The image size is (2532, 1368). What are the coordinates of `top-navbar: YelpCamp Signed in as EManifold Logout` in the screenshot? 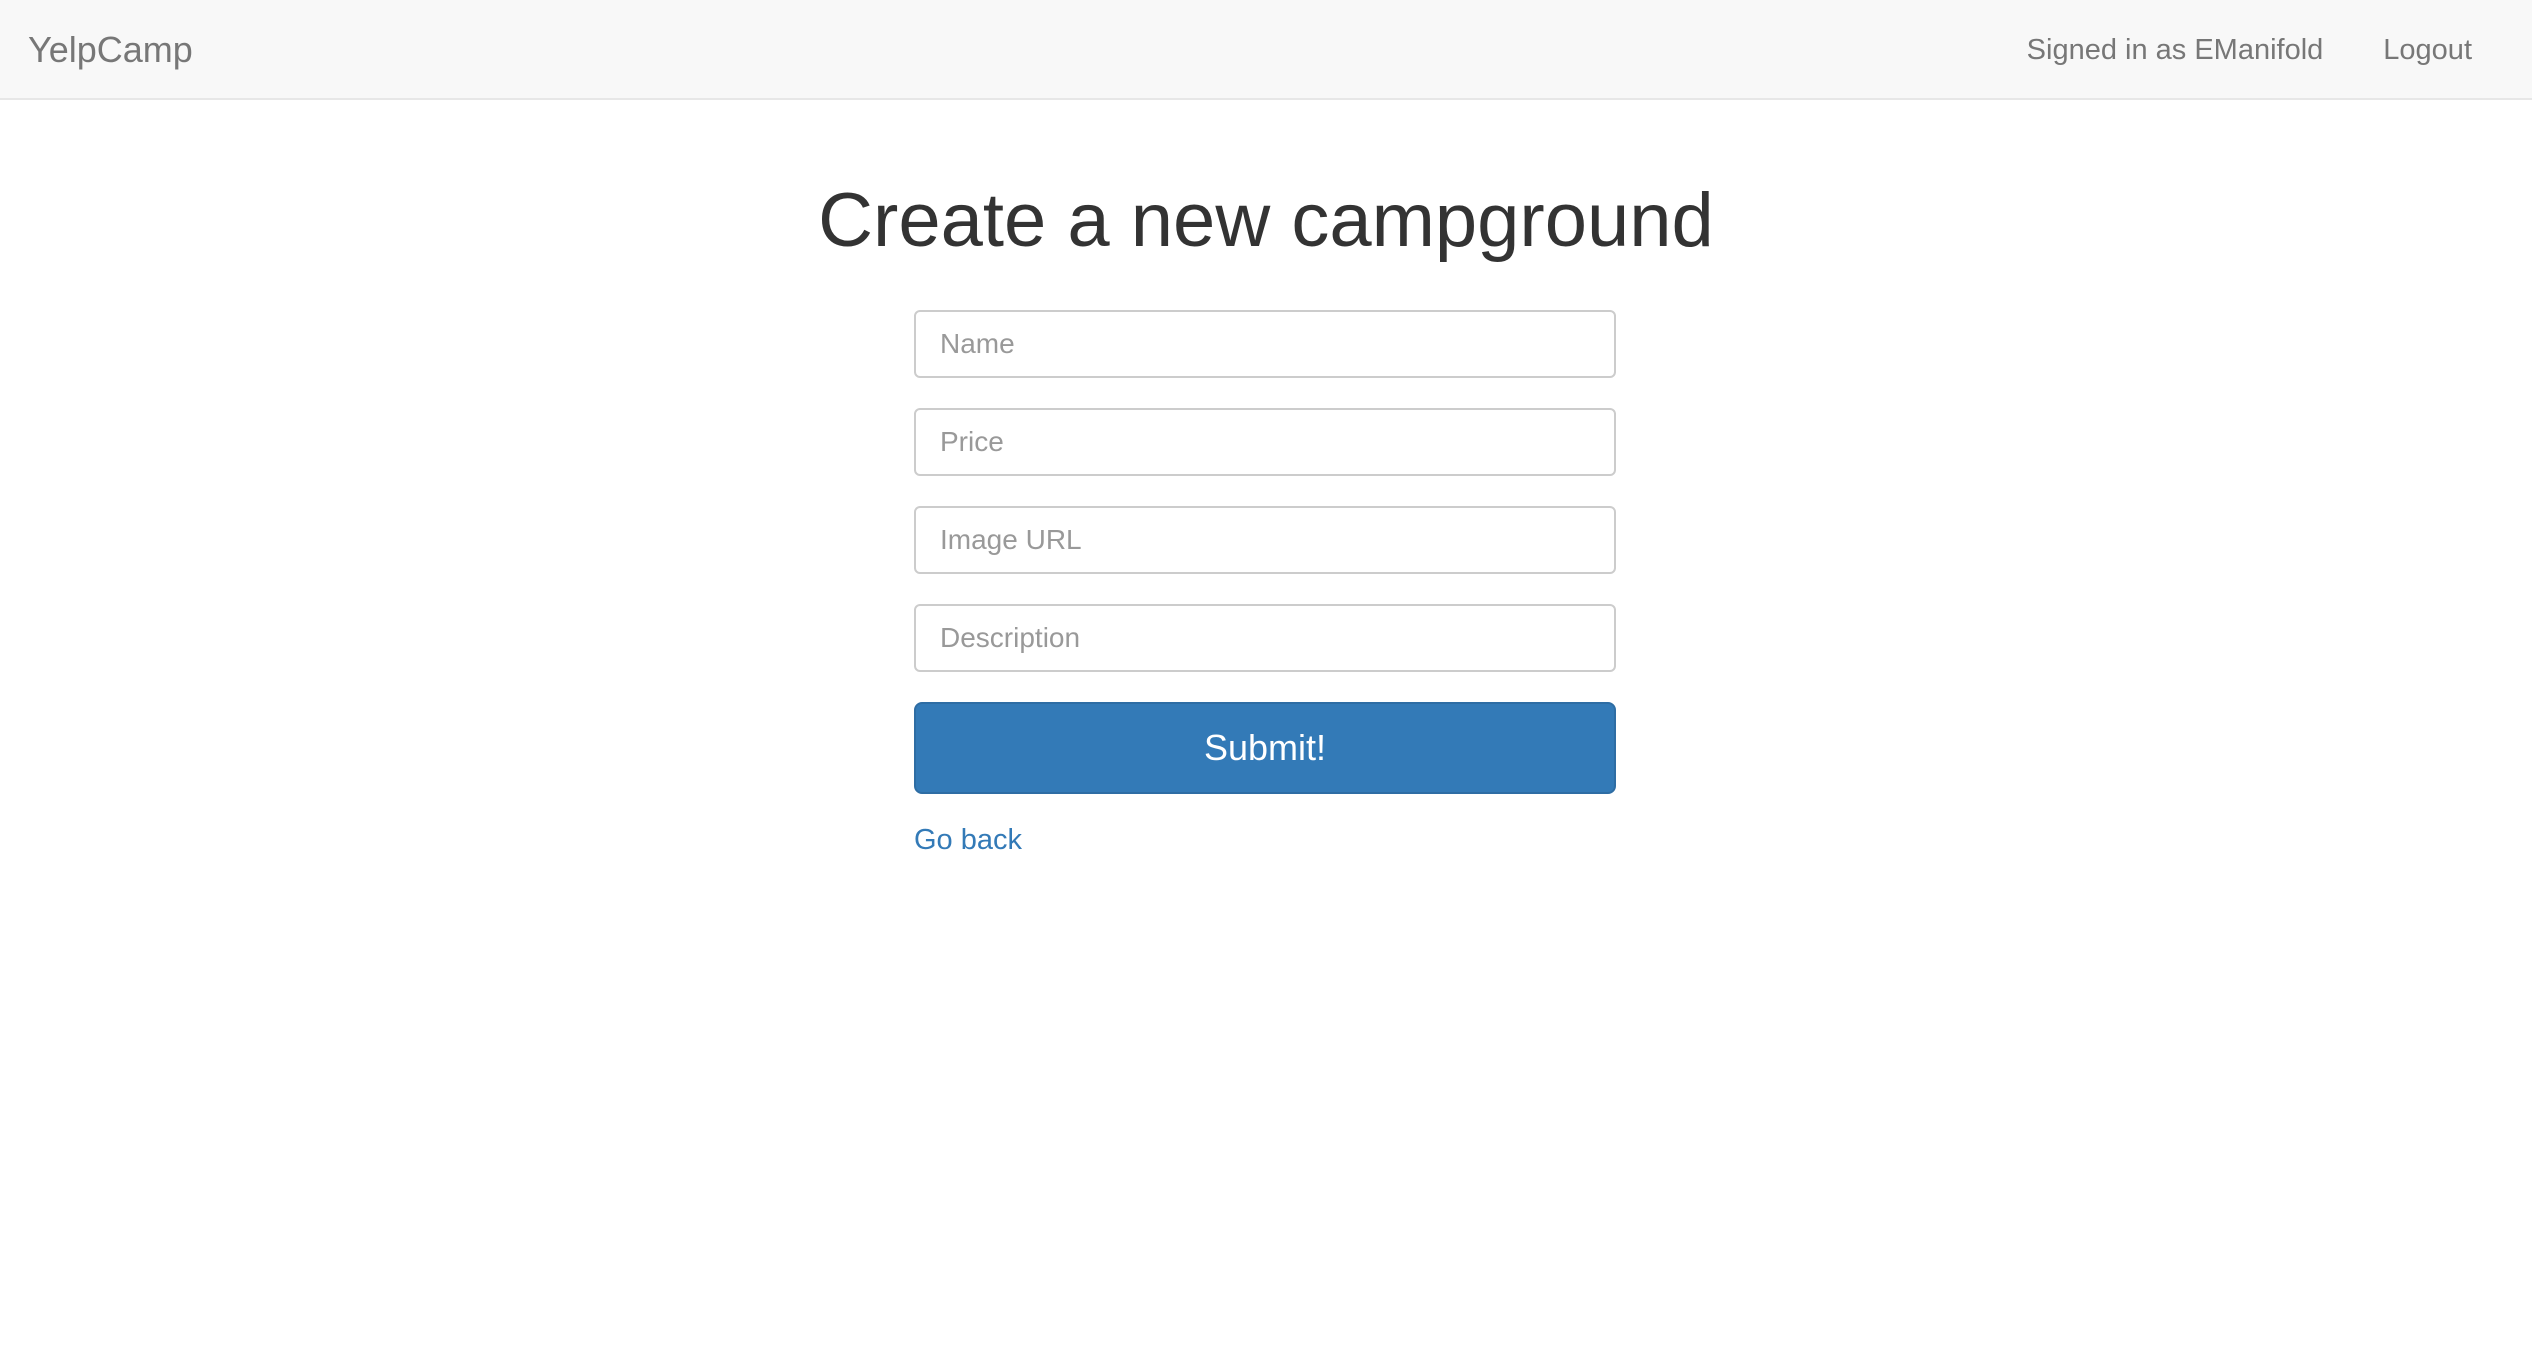 It's located at (1266, 50).